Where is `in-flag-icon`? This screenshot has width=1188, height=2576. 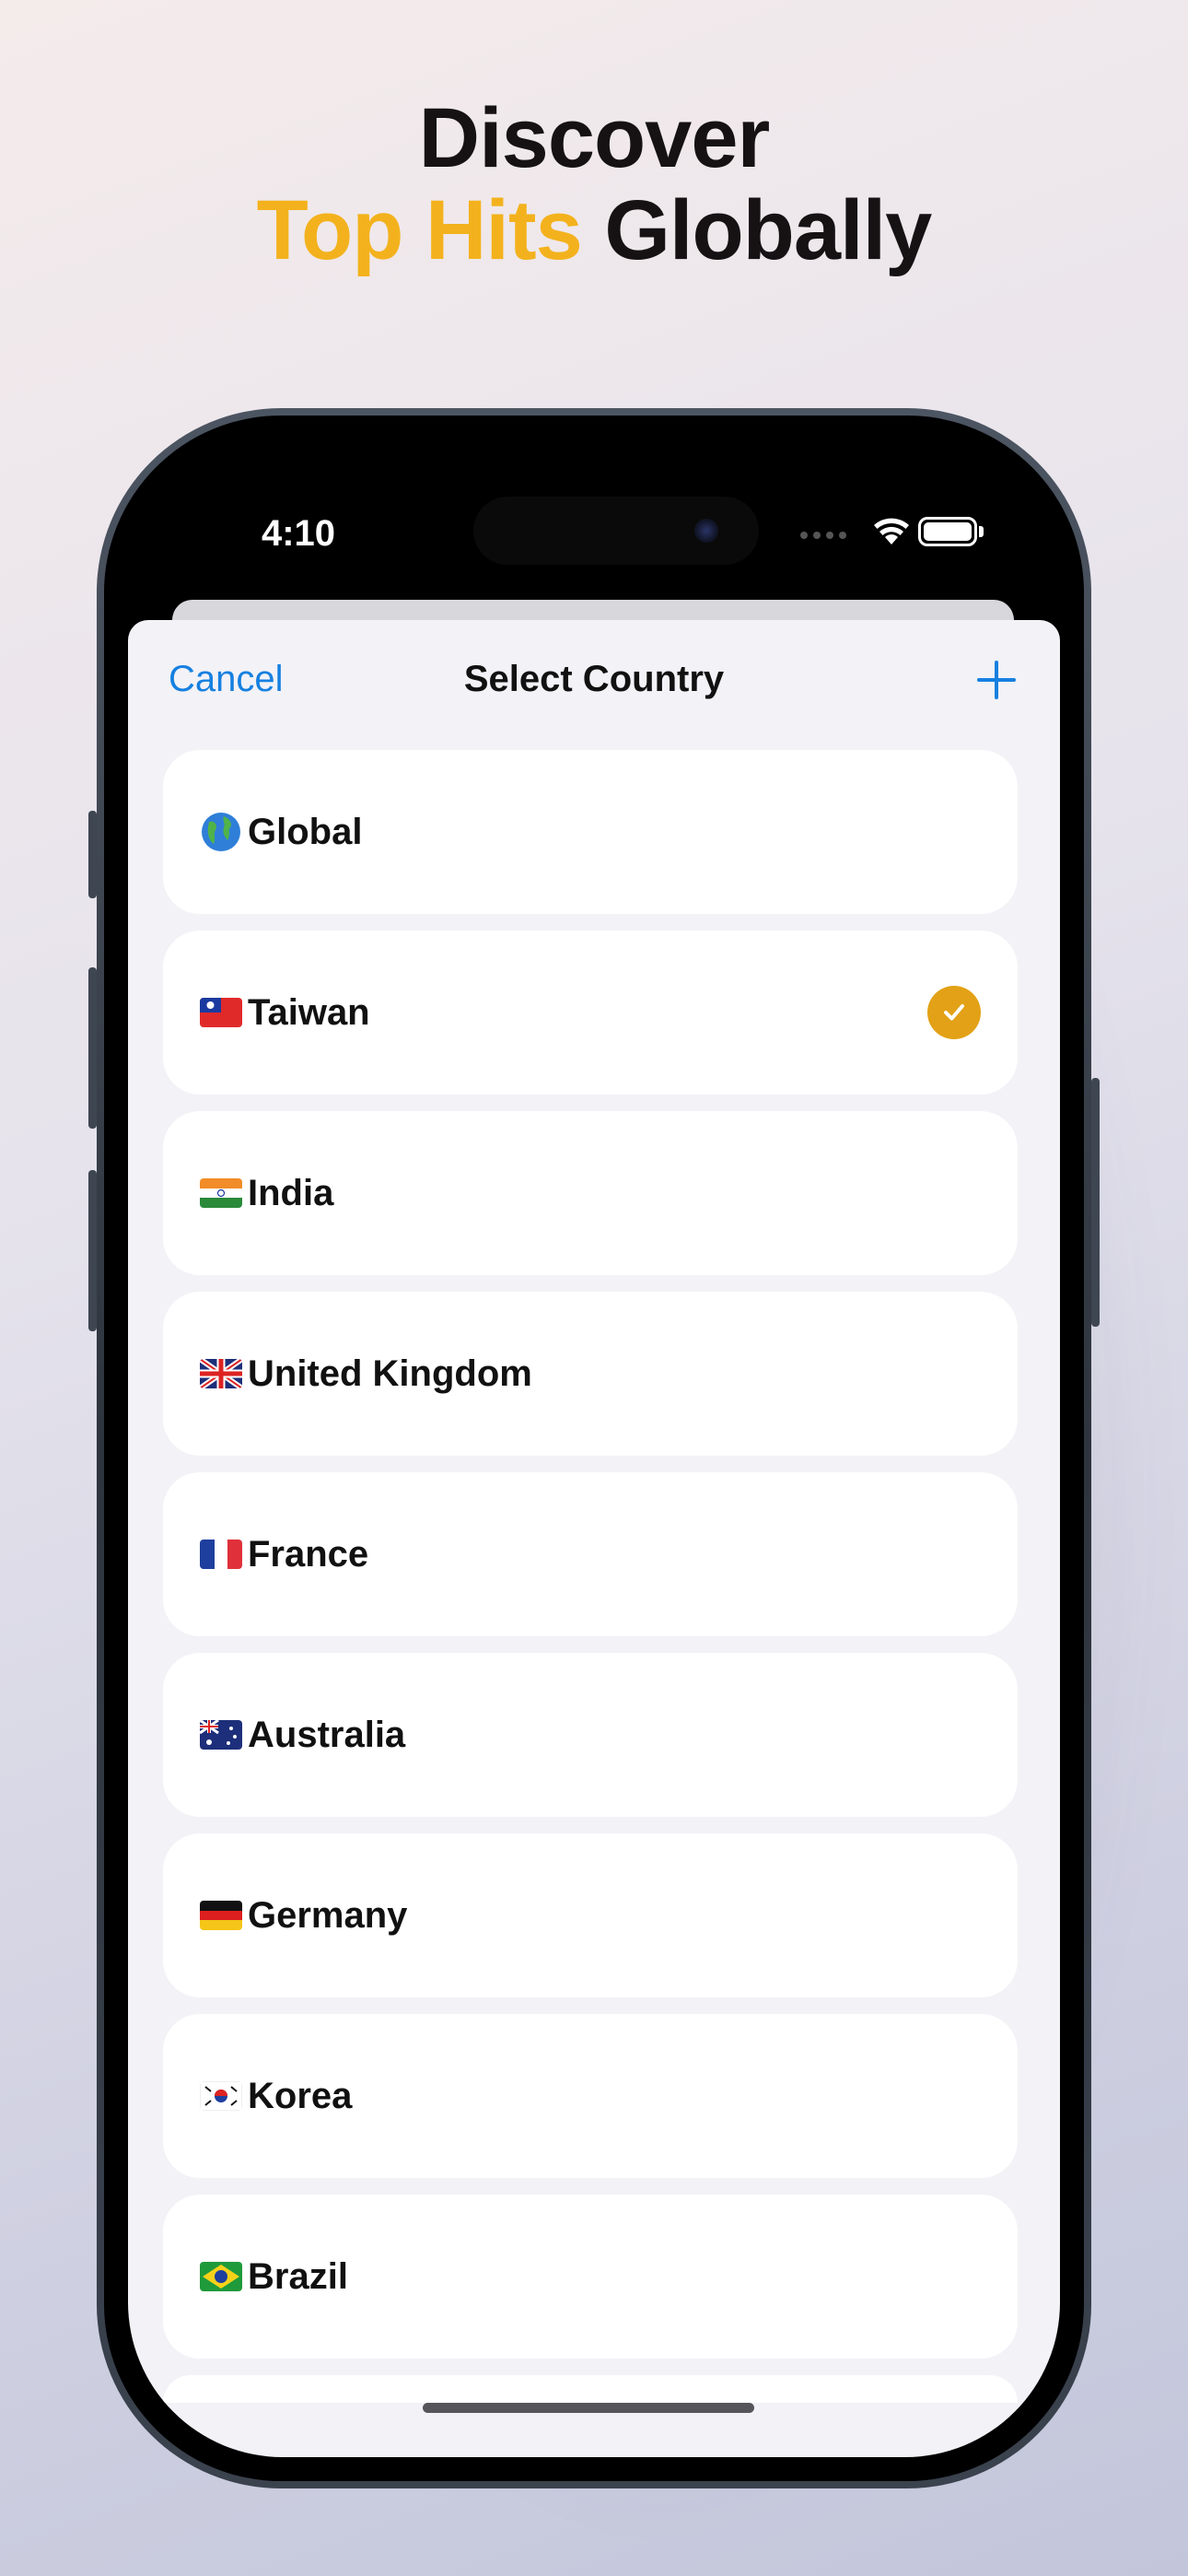
in-flag-icon is located at coordinates (221, 1193).